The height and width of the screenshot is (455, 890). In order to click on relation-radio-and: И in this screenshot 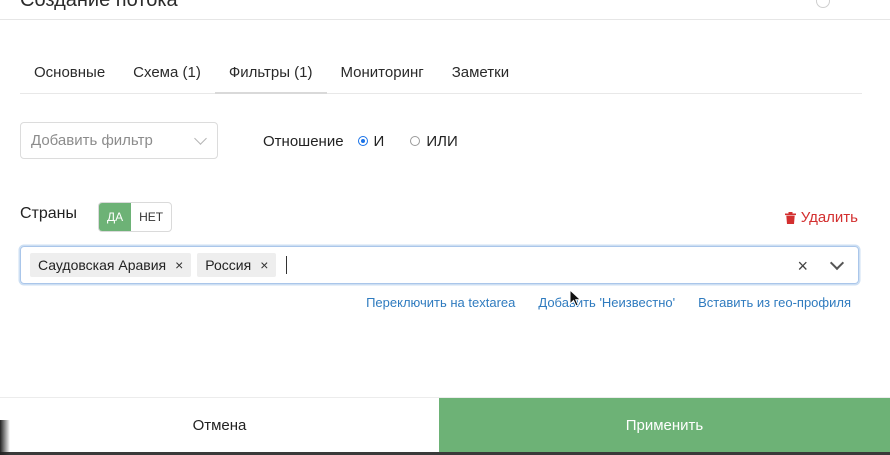, I will do `click(371, 141)`.